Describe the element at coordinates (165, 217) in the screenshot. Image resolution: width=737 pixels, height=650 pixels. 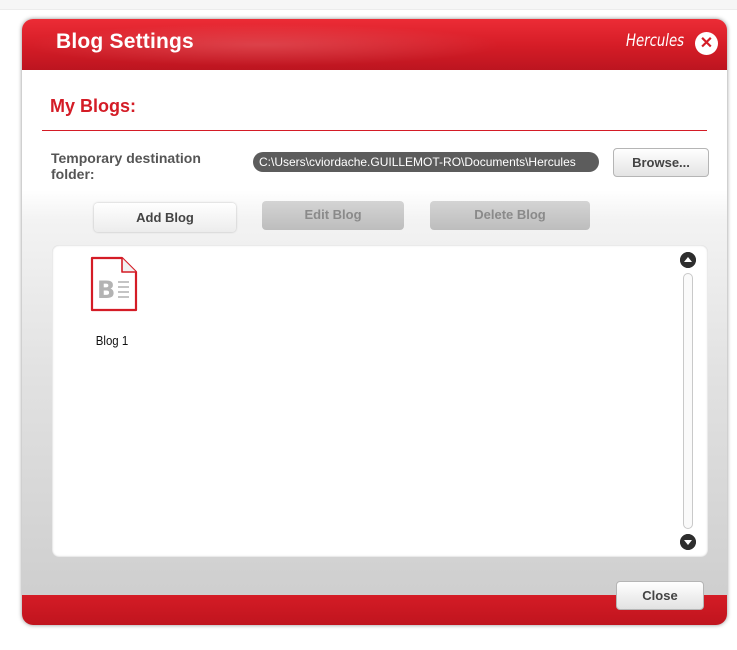
I see `add-blog-button: Add Blog` at that location.